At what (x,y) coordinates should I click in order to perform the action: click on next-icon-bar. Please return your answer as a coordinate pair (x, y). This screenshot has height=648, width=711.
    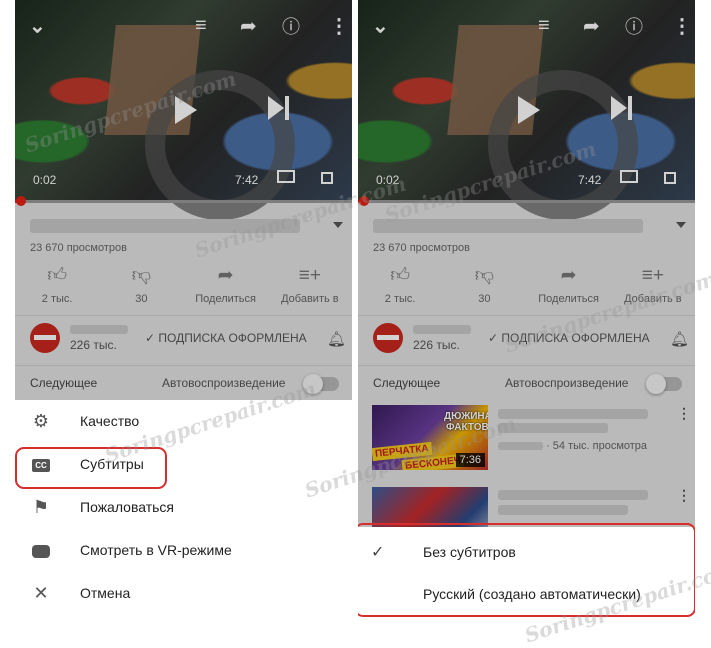
    Looking at the image, I should click on (287, 108).